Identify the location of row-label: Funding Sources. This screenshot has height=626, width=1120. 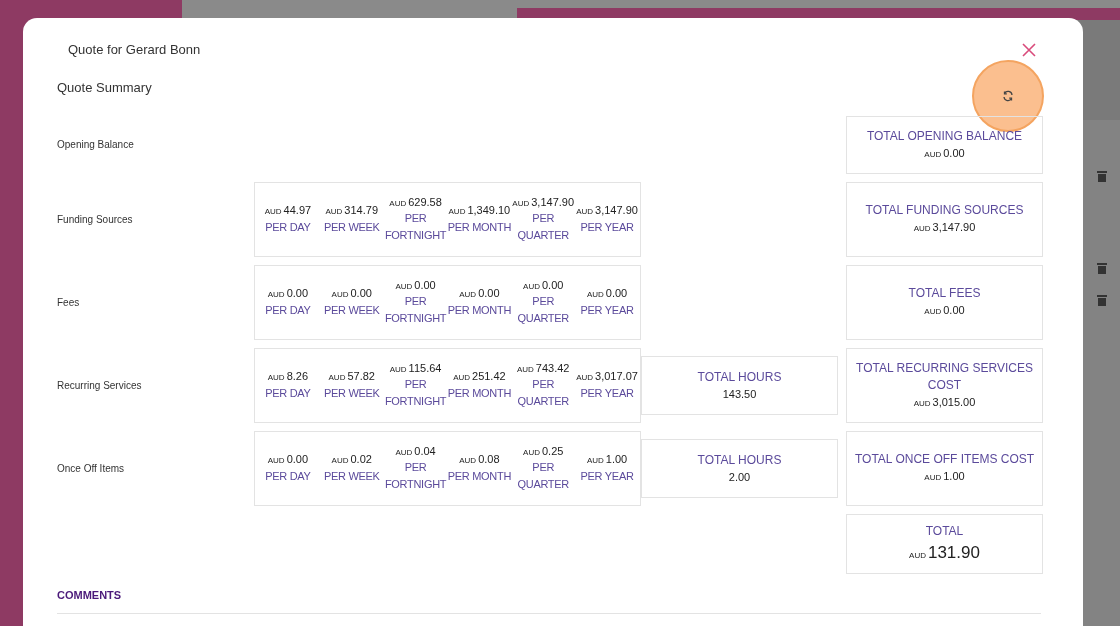
(95, 219).